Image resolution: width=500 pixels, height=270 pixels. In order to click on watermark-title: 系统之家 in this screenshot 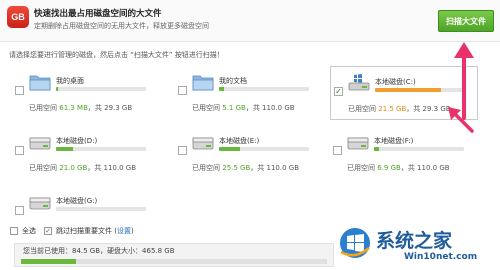, I will do `click(414, 241)`.